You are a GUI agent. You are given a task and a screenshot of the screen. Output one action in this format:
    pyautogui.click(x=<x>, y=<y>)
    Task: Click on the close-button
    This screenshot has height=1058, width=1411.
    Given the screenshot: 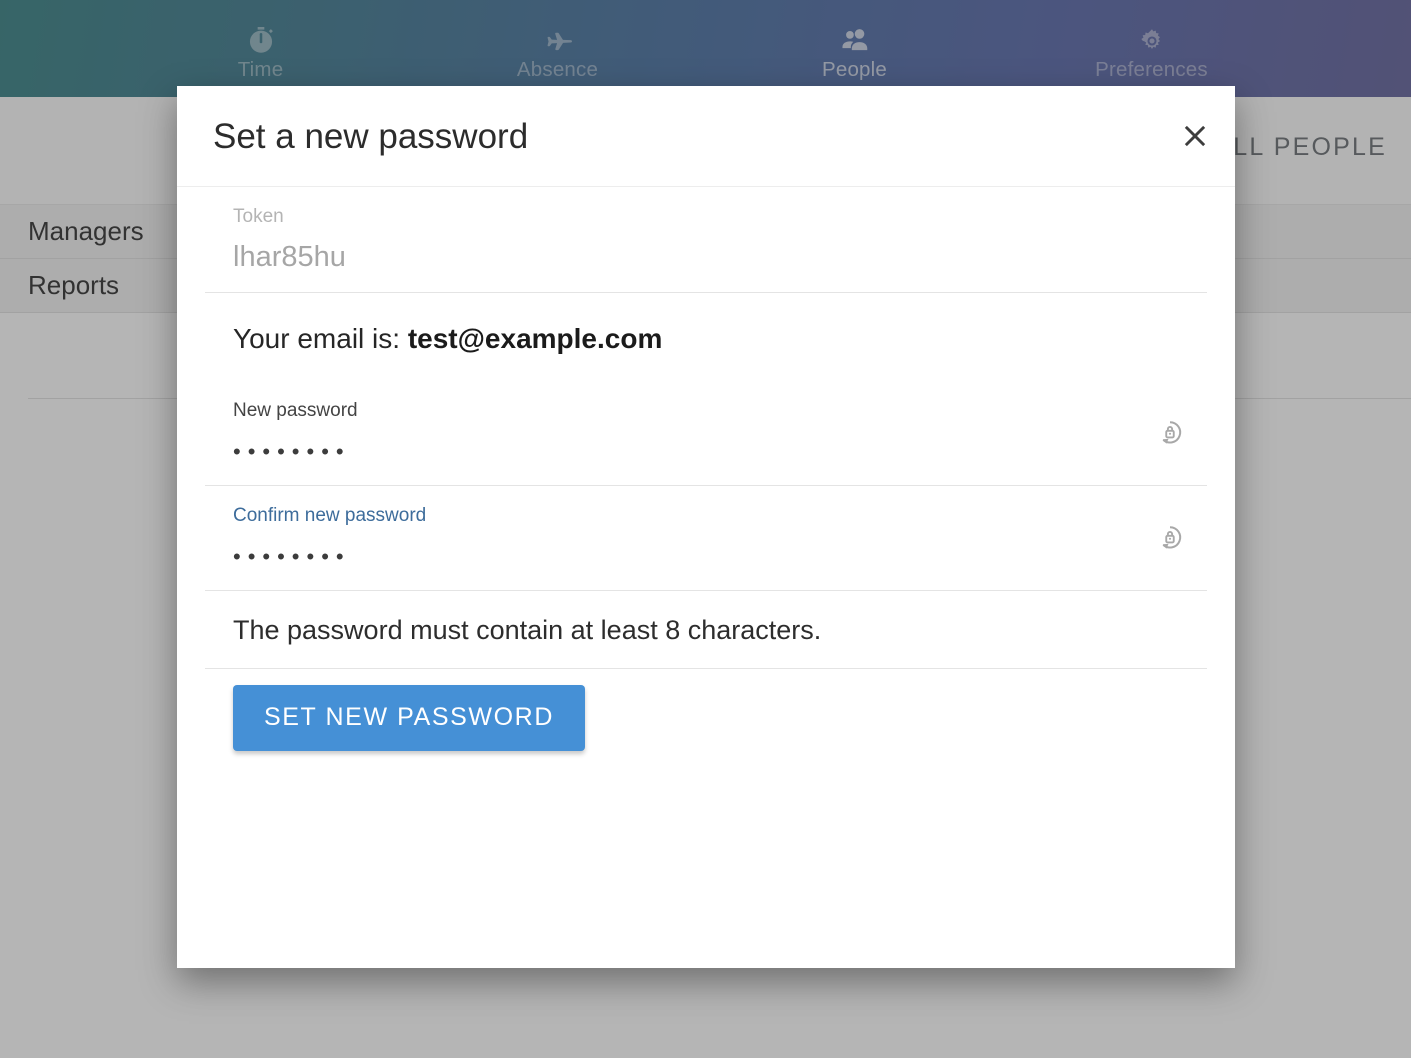 What is the action you would take?
    pyautogui.click(x=1195, y=136)
    